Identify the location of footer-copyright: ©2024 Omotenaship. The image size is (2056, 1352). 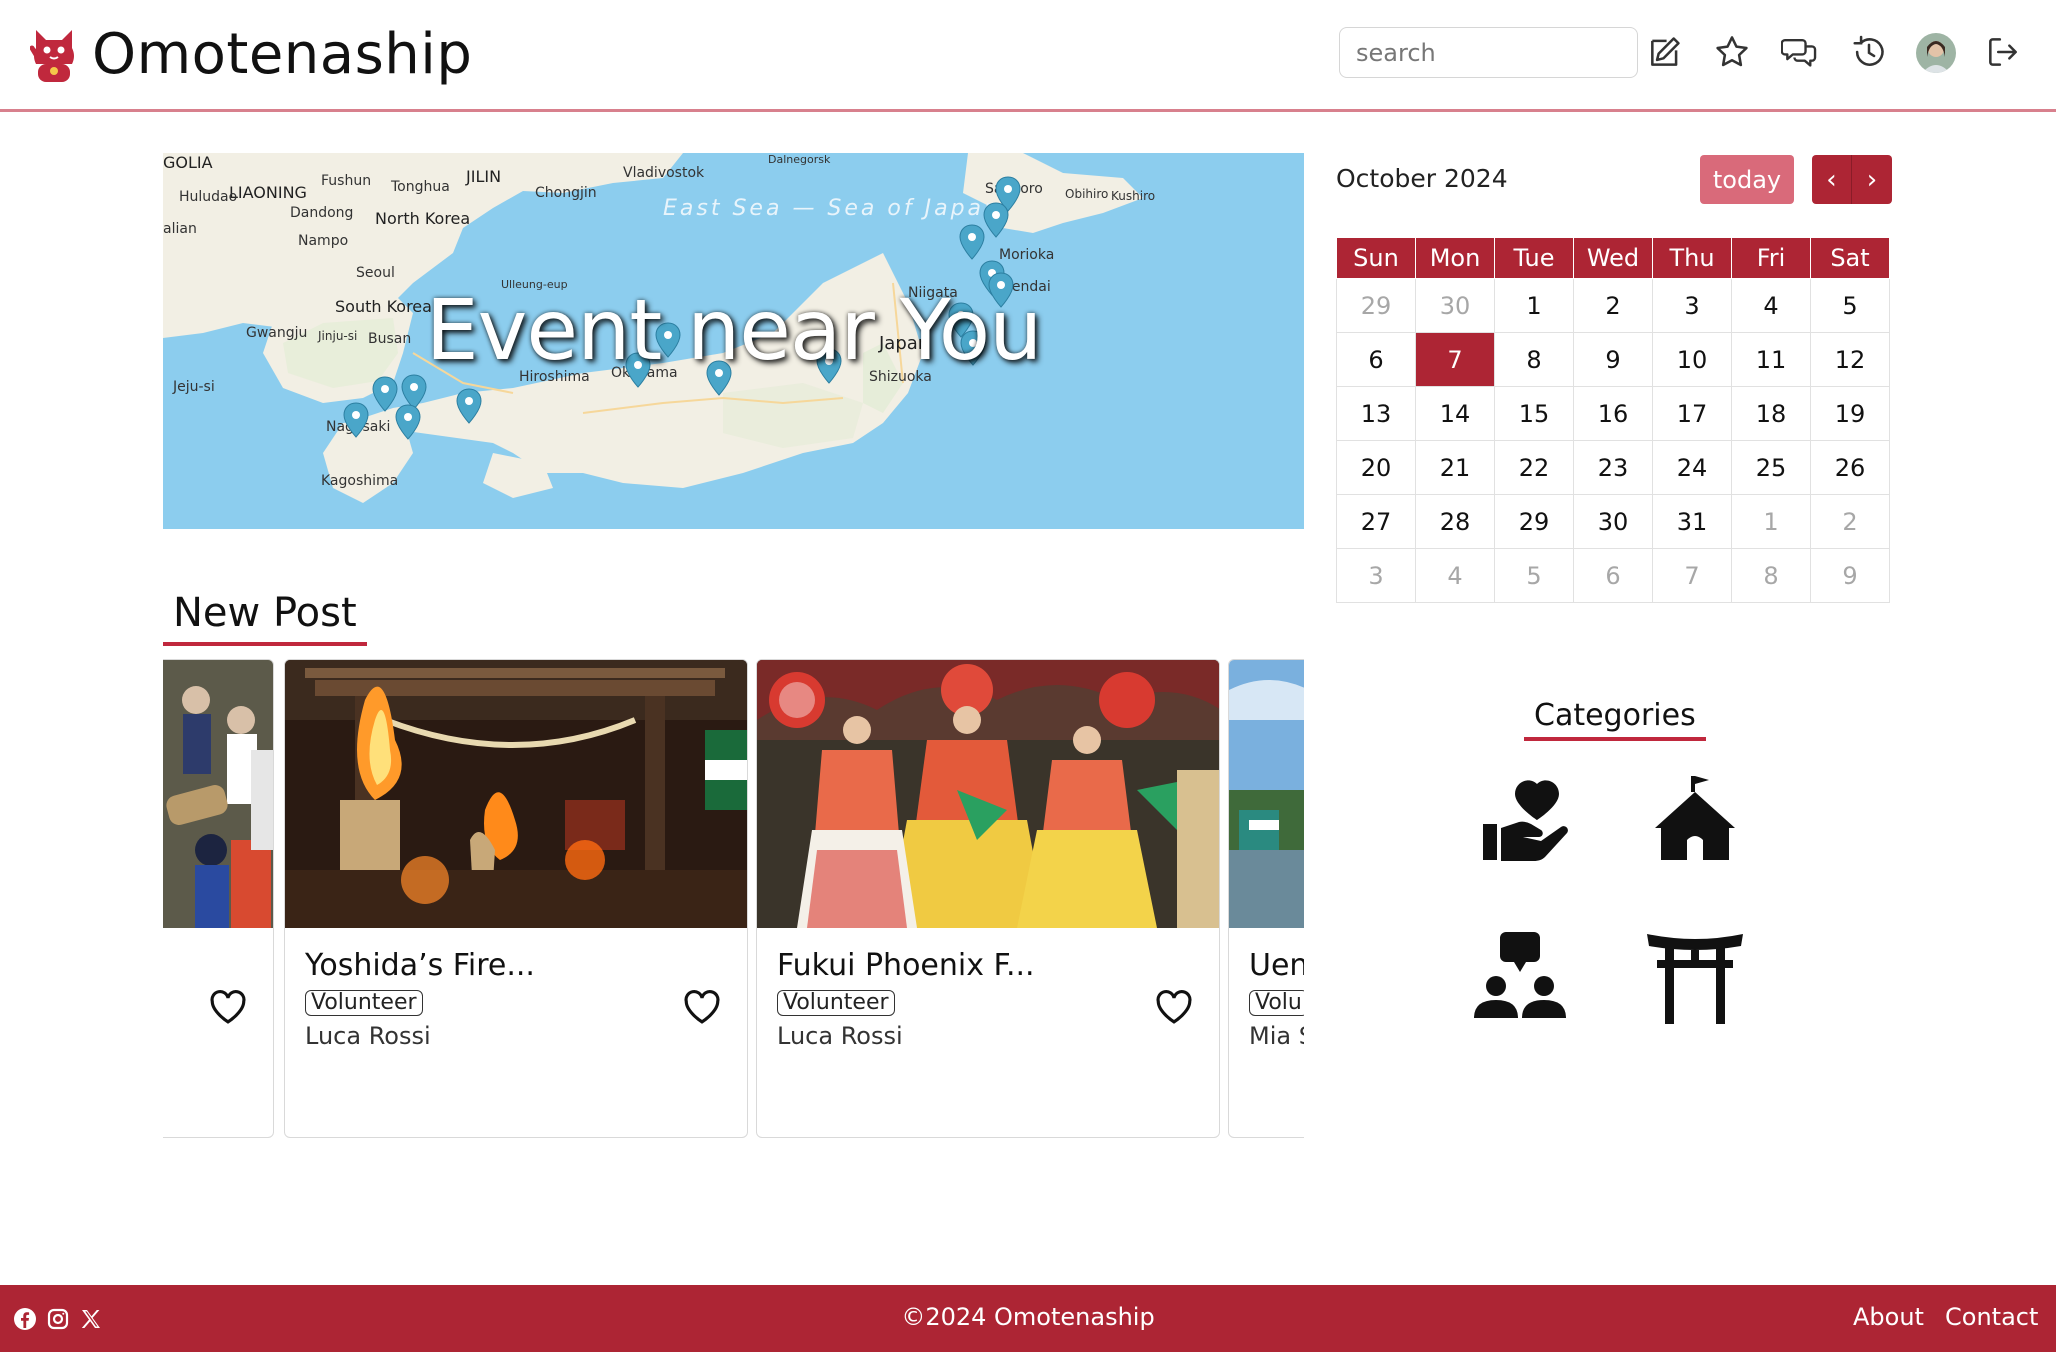
(1028, 1317).